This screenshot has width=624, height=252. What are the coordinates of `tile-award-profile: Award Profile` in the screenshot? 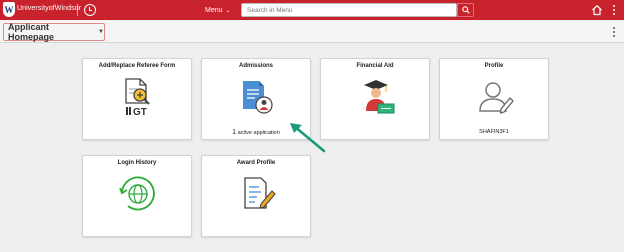 It's located at (256, 196).